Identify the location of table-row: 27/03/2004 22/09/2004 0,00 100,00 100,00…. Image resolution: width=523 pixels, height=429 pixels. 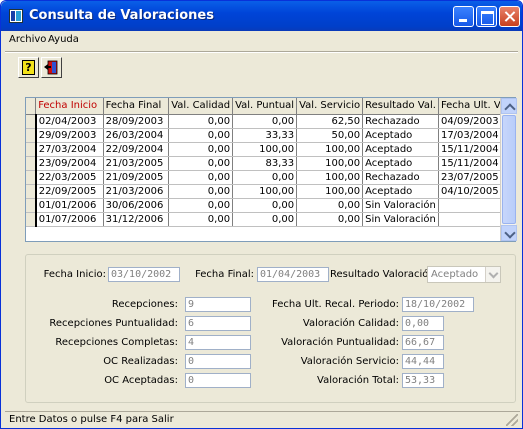
(271, 149).